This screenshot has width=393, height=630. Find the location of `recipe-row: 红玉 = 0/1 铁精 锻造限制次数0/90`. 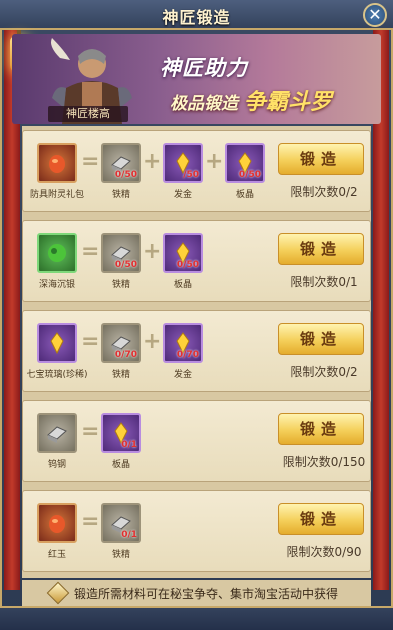

recipe-row: 红玉 = 0/1 铁精 锻造限制次数0/90 is located at coordinates (196, 531).